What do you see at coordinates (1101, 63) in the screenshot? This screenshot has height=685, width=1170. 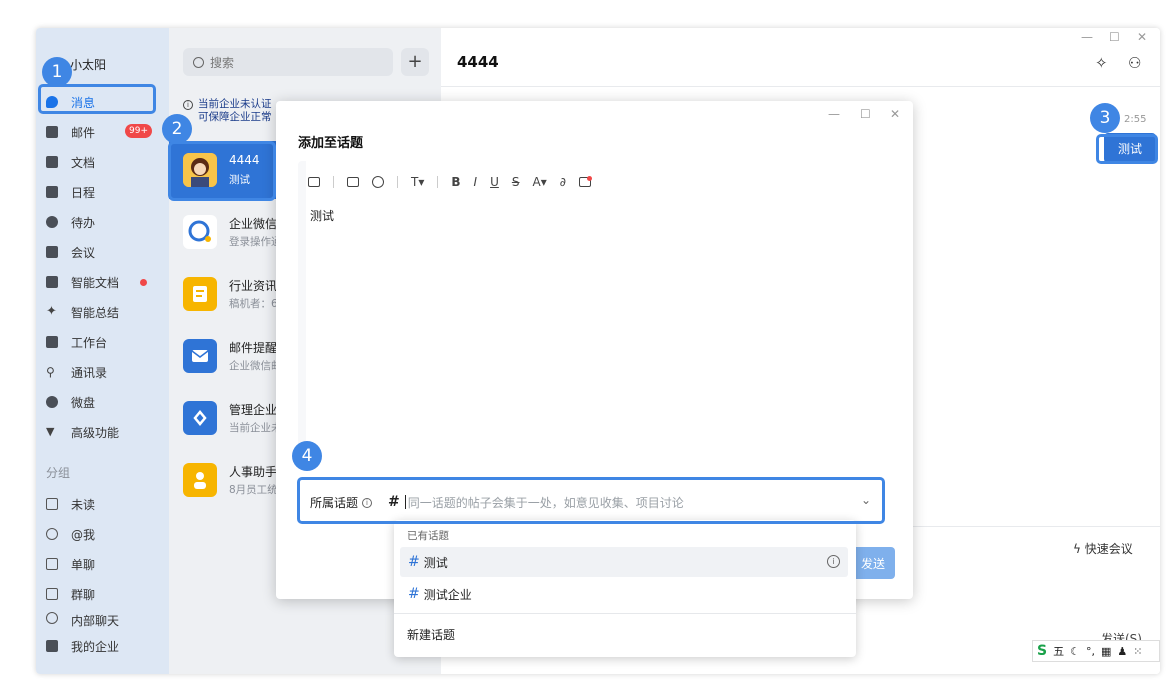 I see `sparkle-icon: ✧` at bounding box center [1101, 63].